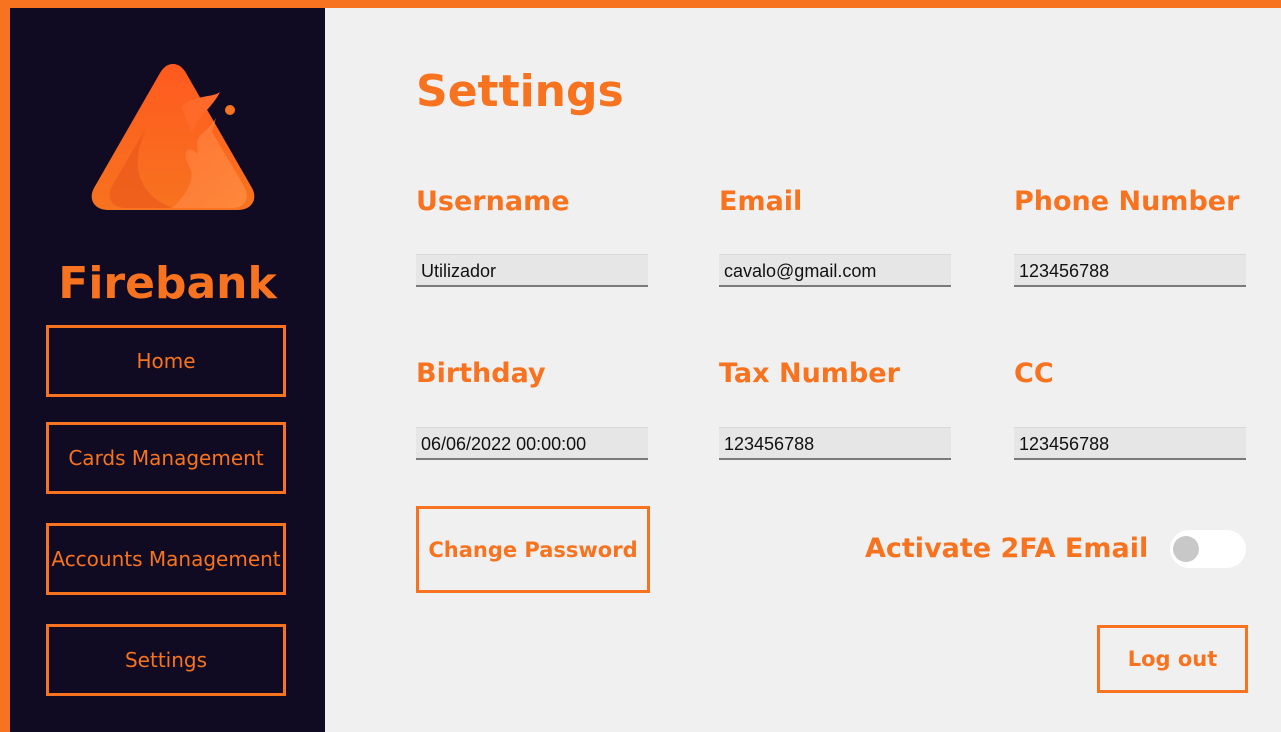 The height and width of the screenshot is (732, 1281). Describe the element at coordinates (532, 443) in the screenshot. I see `birthday-field` at that location.